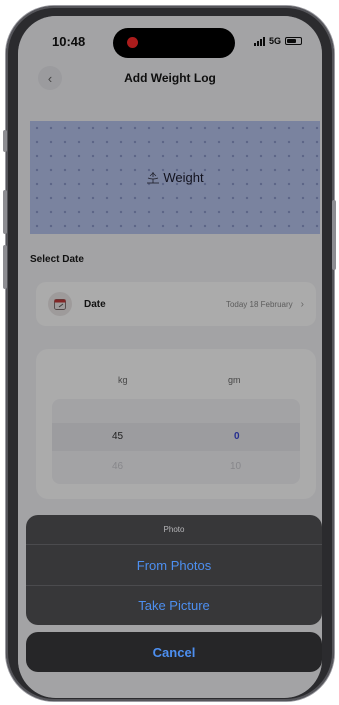 Image resolution: width=339 pixels, height=705 pixels. I want to click on side-button, so click(5, 141).